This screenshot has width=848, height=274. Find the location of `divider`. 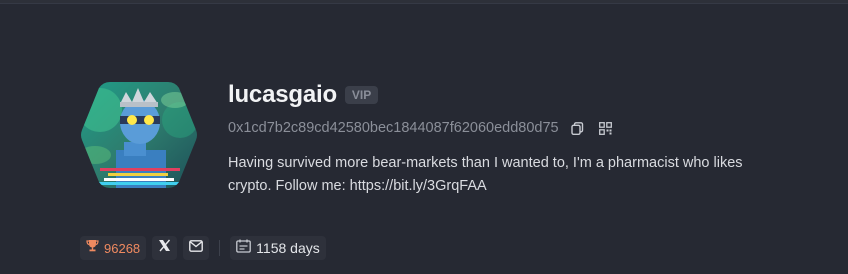

divider is located at coordinates (220, 248).